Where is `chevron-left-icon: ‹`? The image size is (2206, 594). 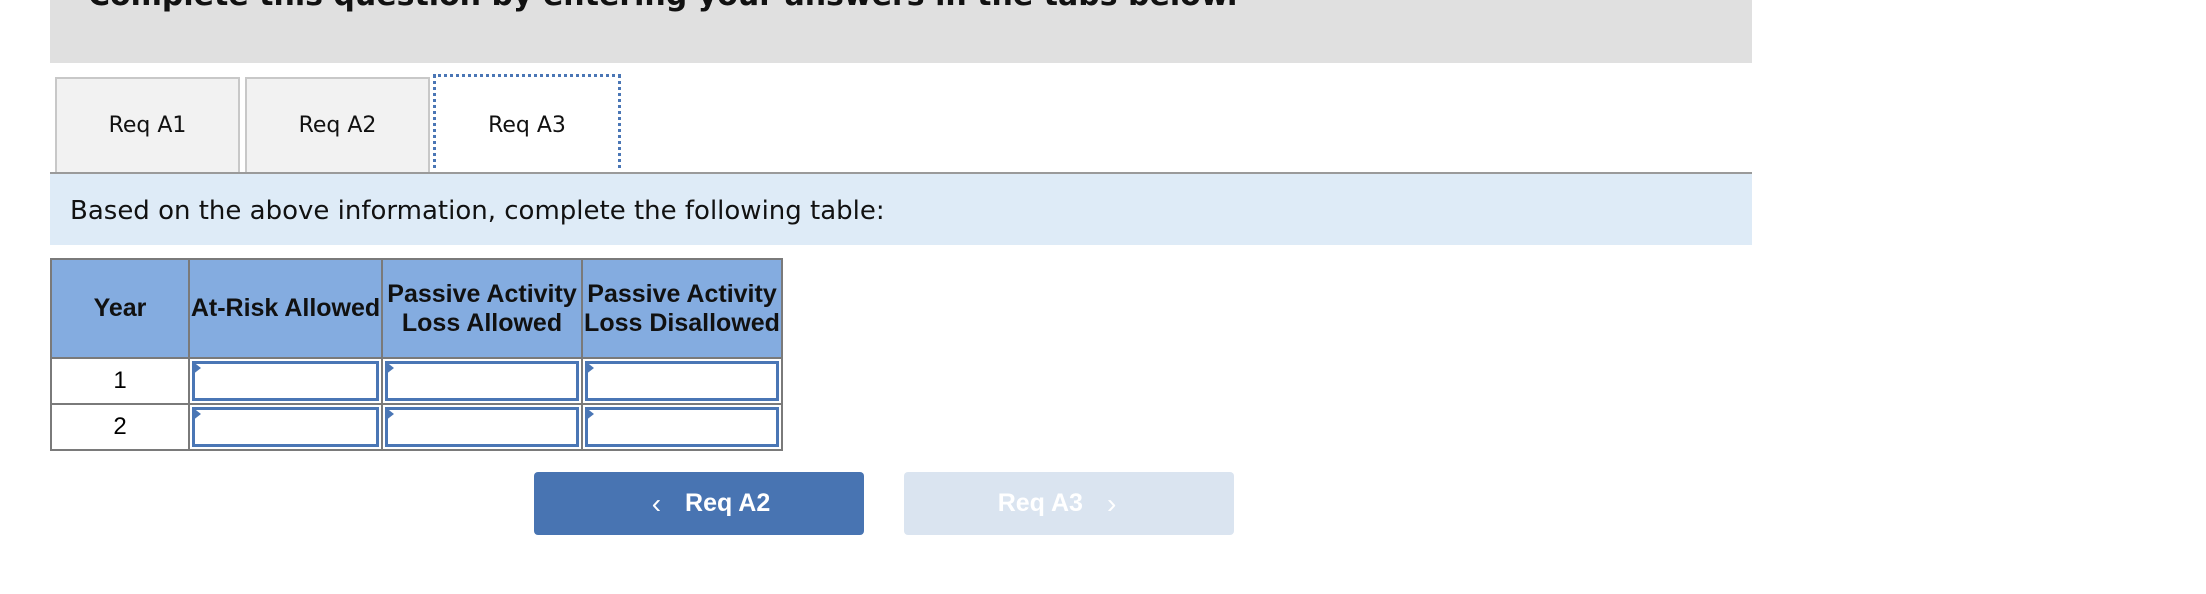
chevron-left-icon: ‹ is located at coordinates (656, 503).